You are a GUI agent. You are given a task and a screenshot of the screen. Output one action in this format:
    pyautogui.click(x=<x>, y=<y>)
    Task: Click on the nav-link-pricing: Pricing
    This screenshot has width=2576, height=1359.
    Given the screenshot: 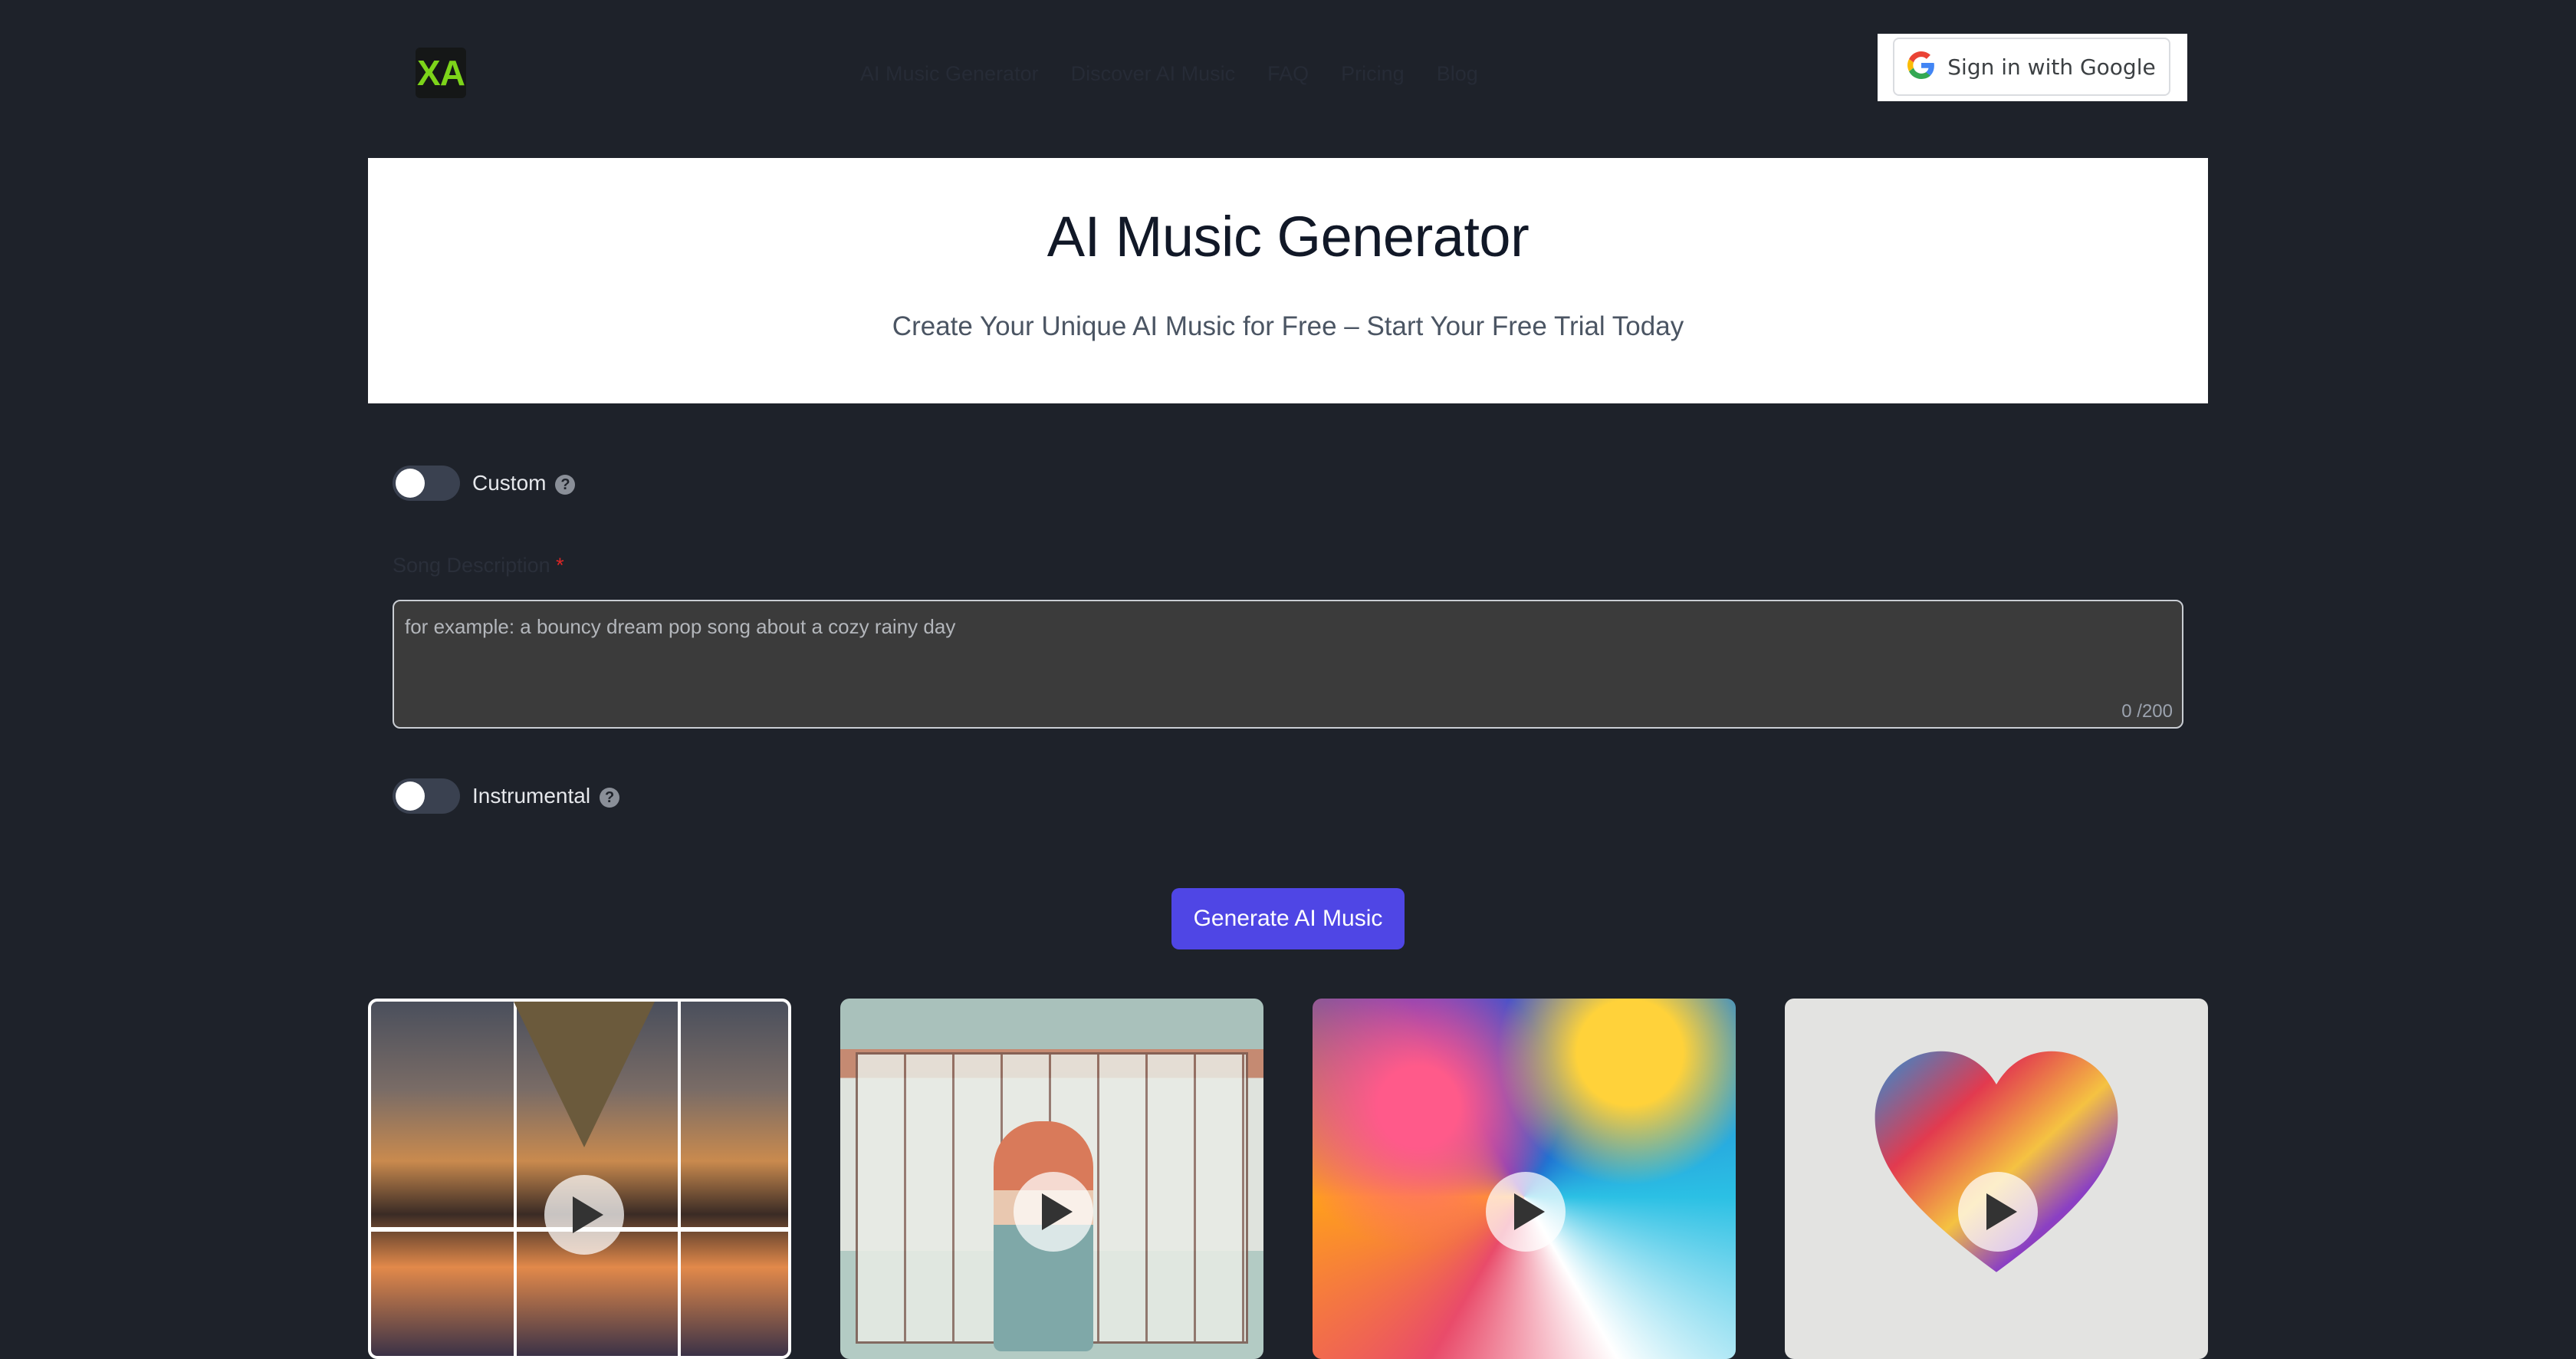 What is the action you would take?
    pyautogui.click(x=1373, y=74)
    